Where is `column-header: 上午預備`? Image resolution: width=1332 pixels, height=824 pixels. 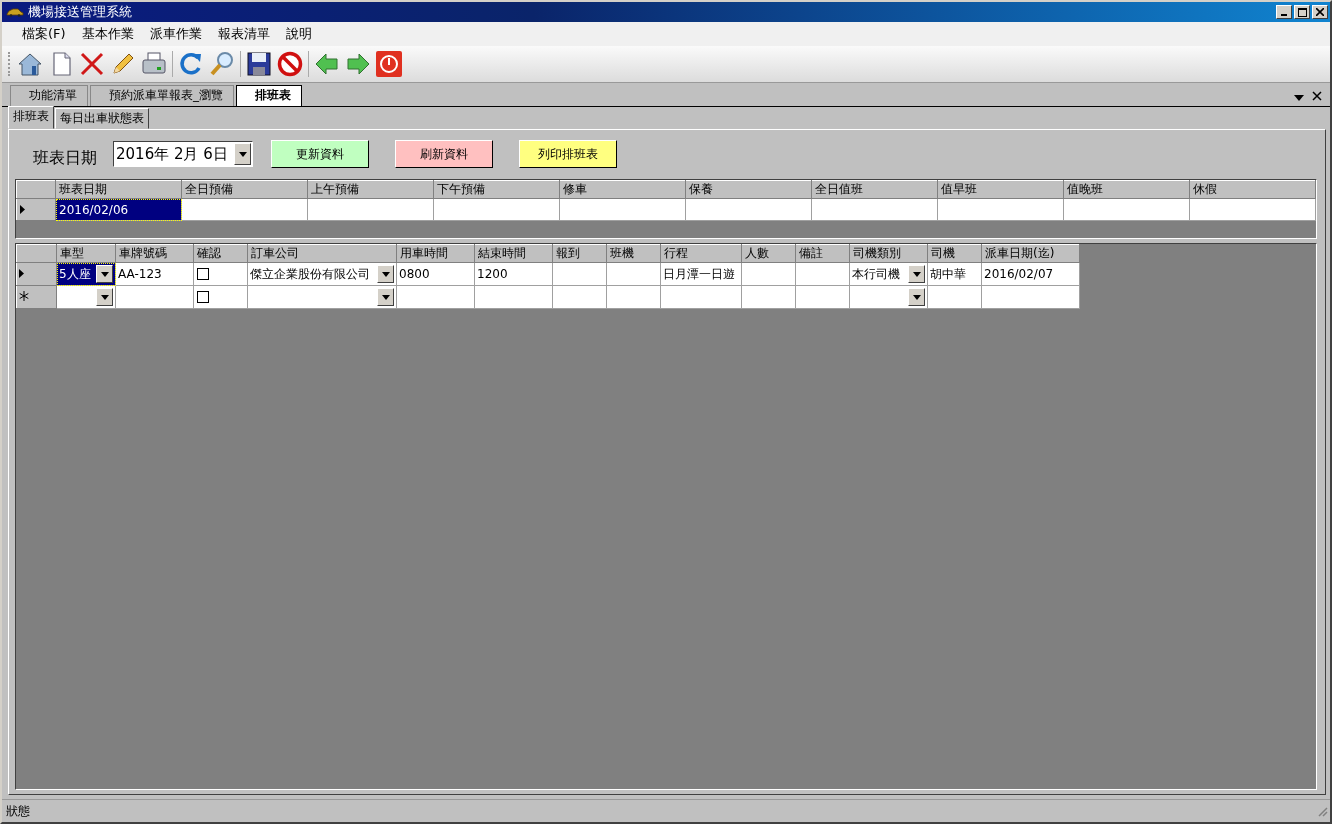 column-header: 上午預備 is located at coordinates (370, 189).